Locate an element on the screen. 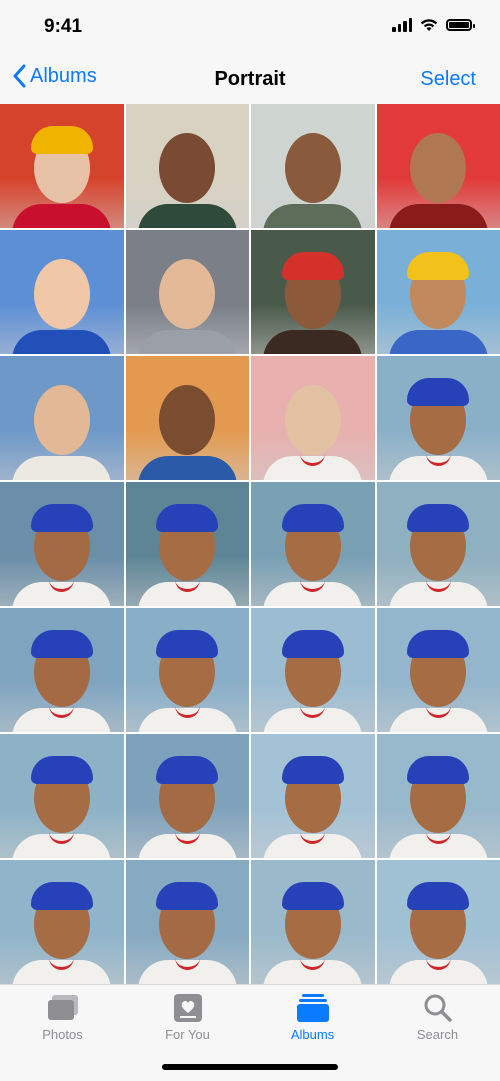  albums-icon is located at coordinates (313, 1008).